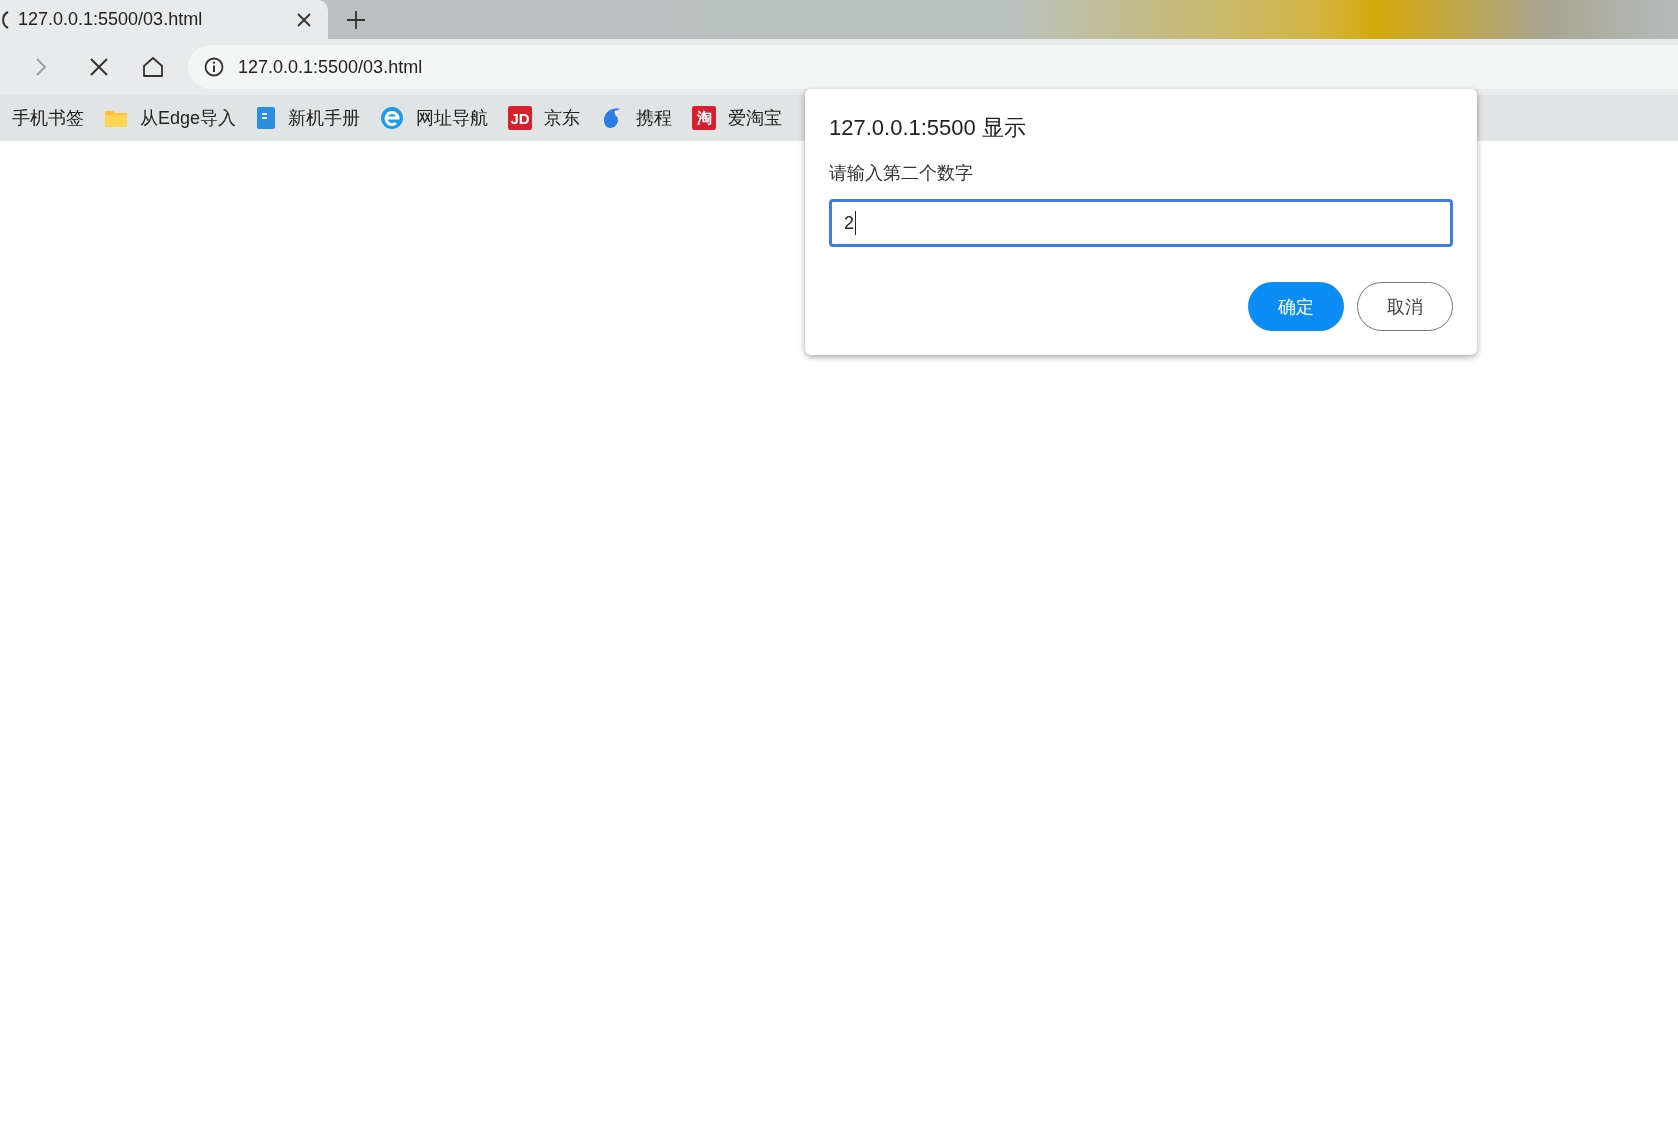 Image resolution: width=1678 pixels, height=1132 pixels. What do you see at coordinates (324, 118) in the screenshot?
I see `bookmark-link: 新机手册` at bounding box center [324, 118].